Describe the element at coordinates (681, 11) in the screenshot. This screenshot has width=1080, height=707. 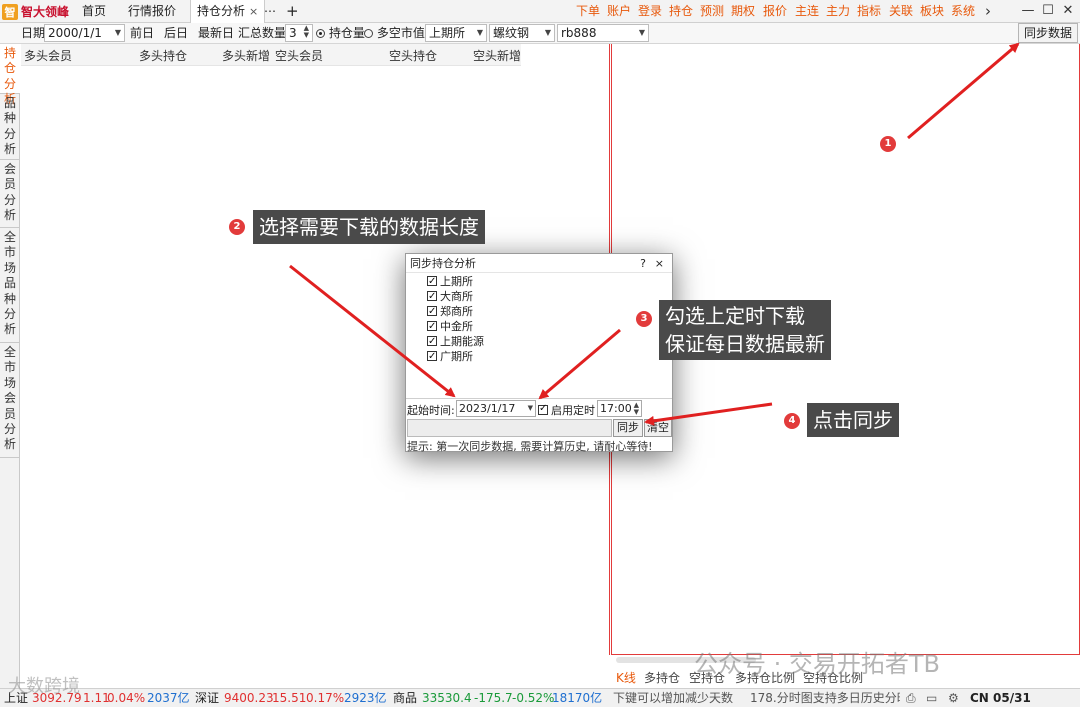
I see `menu-position: 持仓` at that location.